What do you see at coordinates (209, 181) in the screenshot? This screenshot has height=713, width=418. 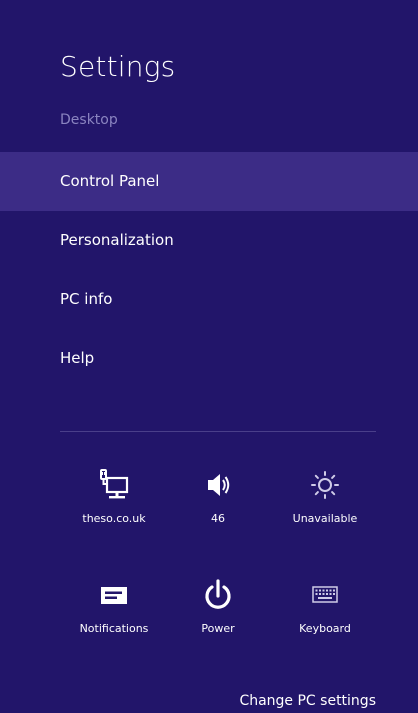 I see `menu-item-control-panel: Control Panel` at bounding box center [209, 181].